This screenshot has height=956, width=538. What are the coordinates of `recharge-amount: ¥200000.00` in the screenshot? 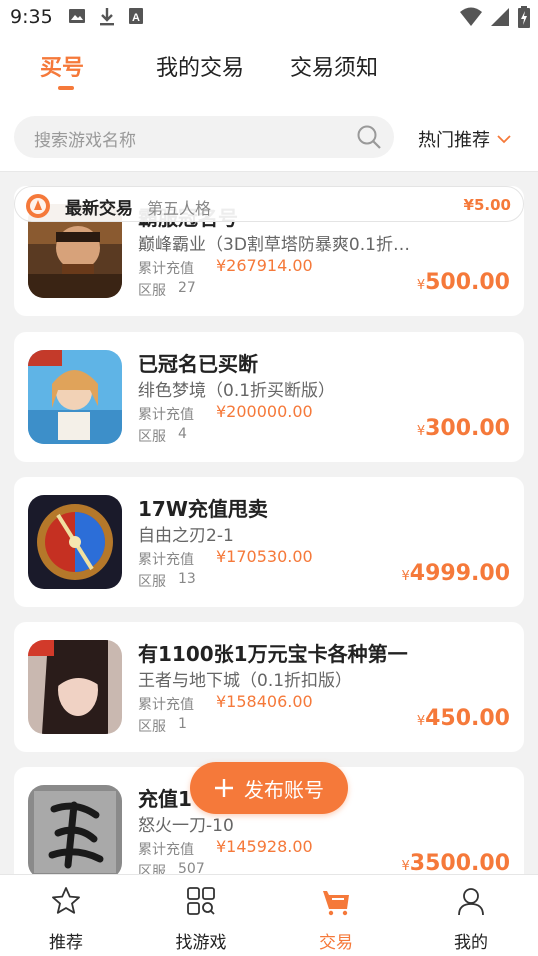 It's located at (264, 411).